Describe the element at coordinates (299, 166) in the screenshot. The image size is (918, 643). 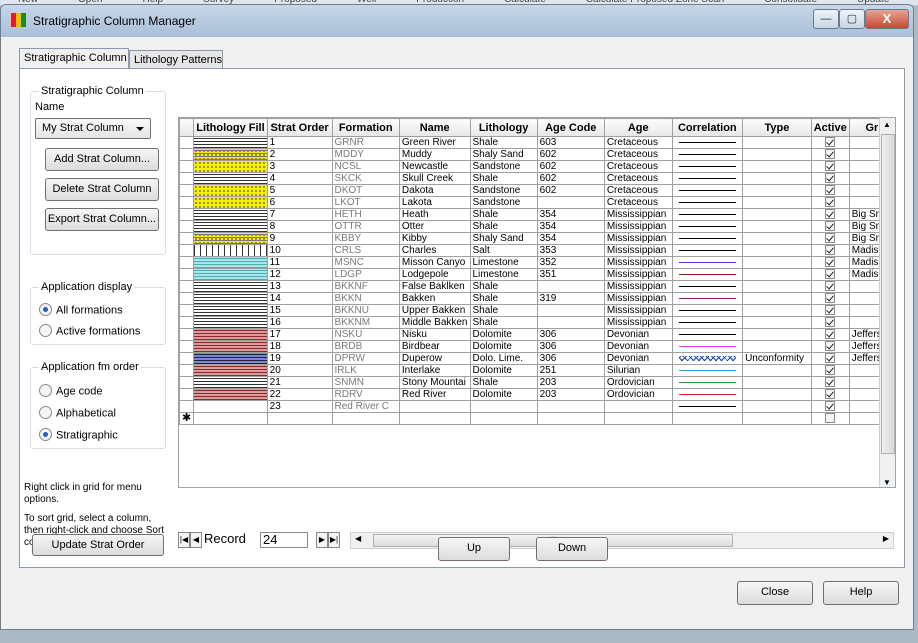
I see `order-cell: 3` at that location.